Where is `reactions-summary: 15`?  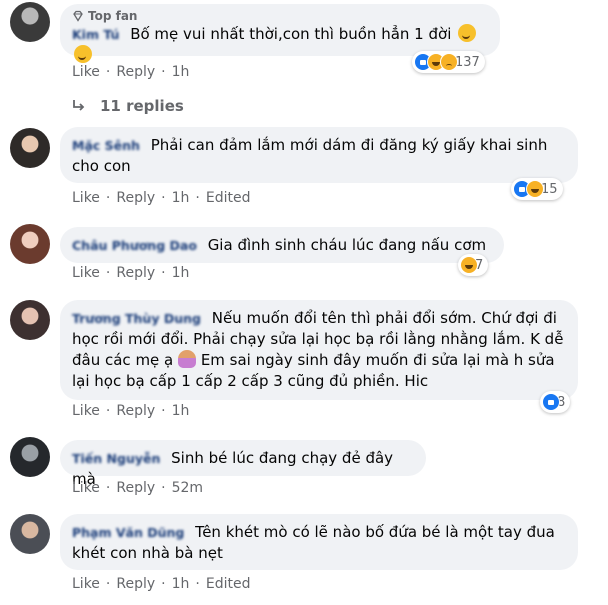
reactions-summary: 15 is located at coordinates (537, 189).